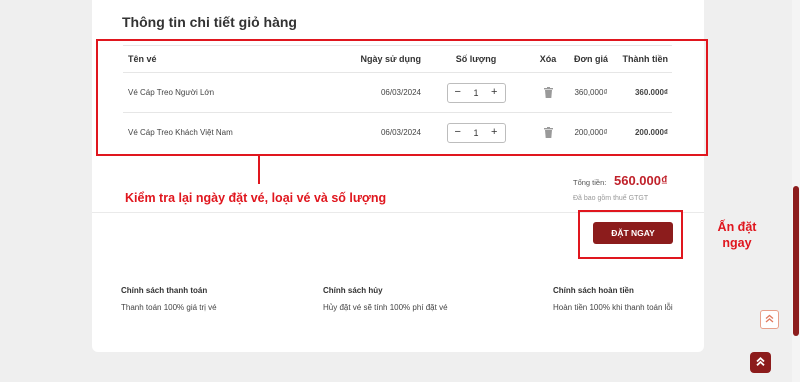  I want to click on scroll-up-button, so click(769, 319).